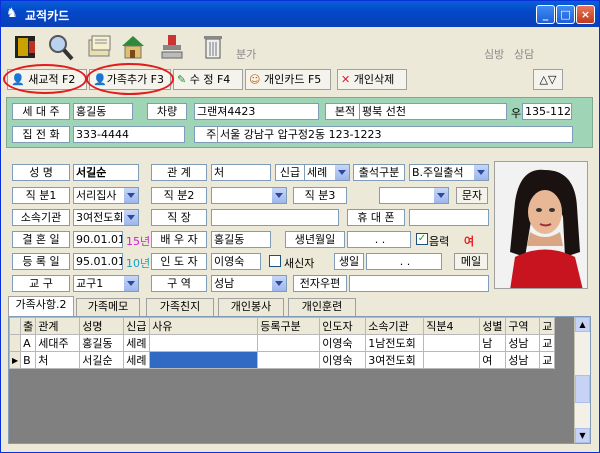  I want to click on documents-icon, so click(100, 47).